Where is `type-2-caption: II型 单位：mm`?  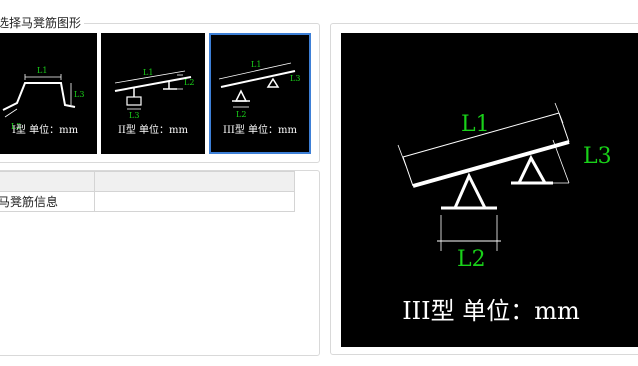
type-2-caption: II型 单位：mm is located at coordinates (153, 130).